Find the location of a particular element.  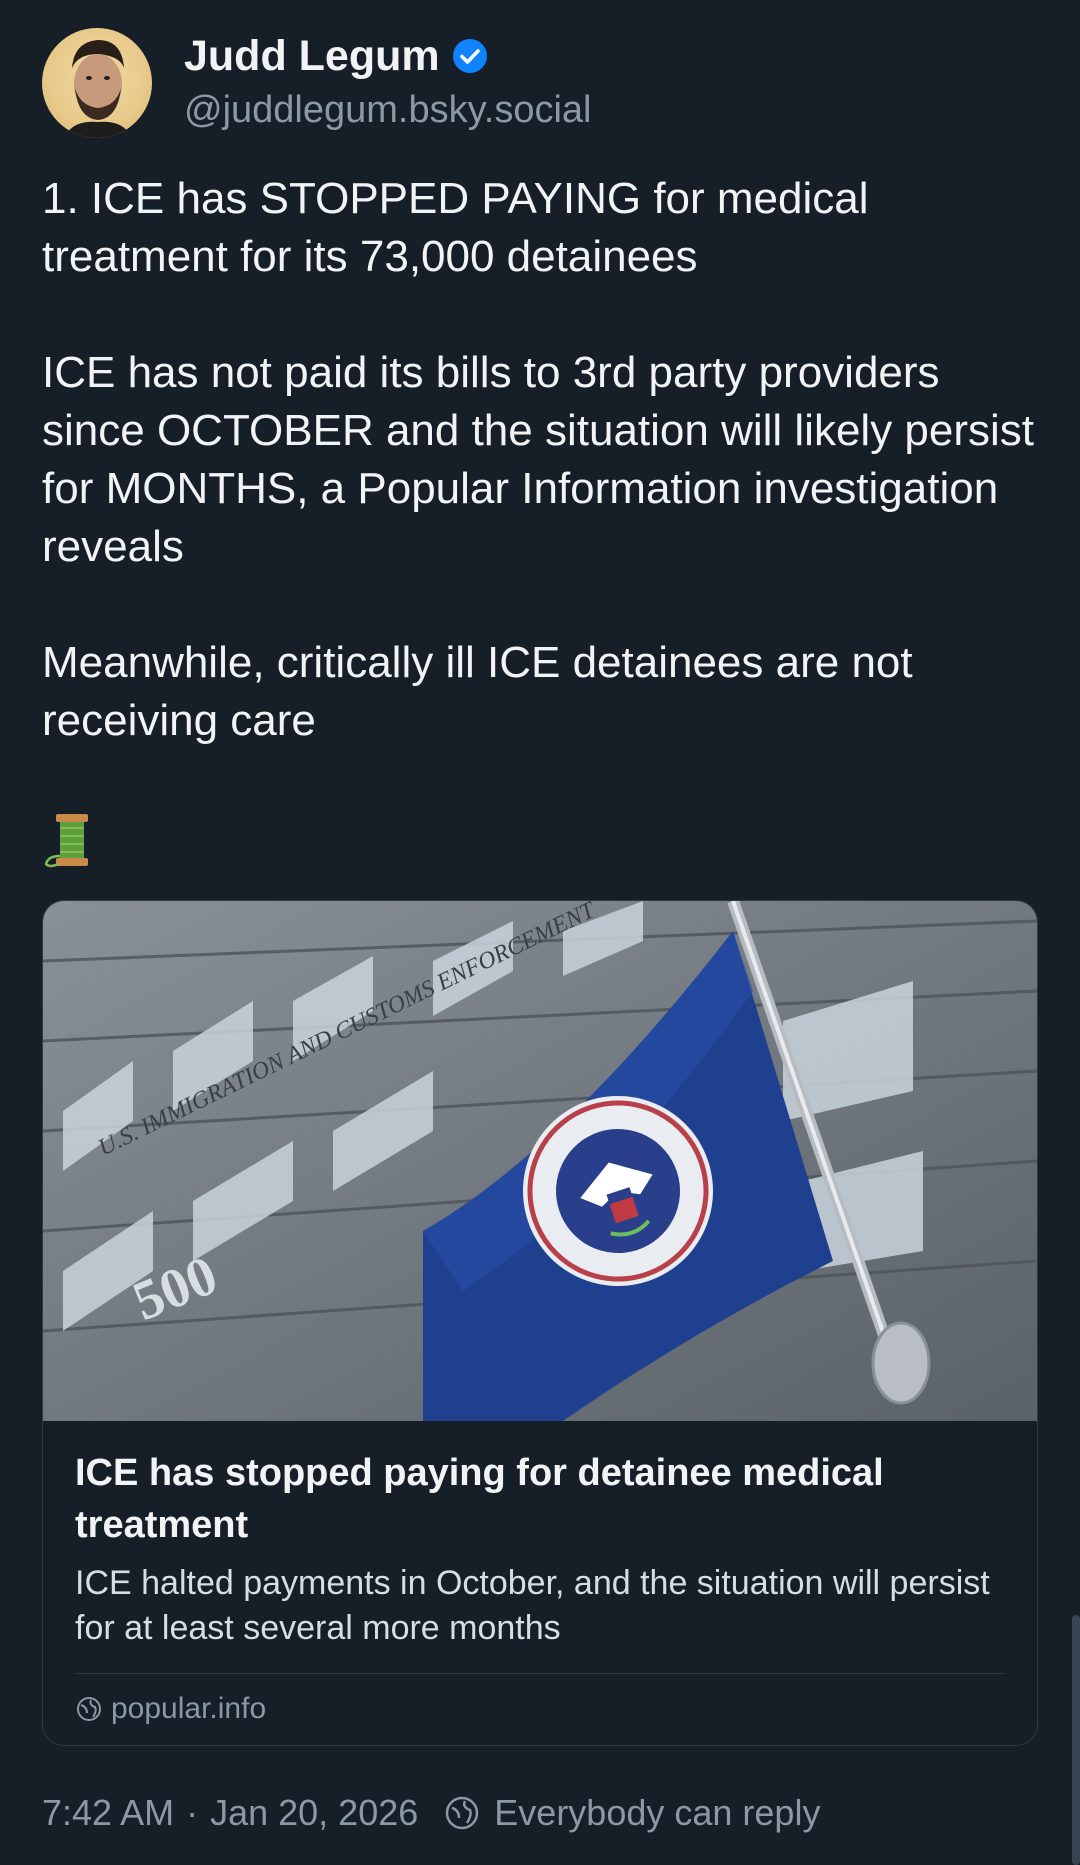

verified-badge-icon is located at coordinates (470, 56).